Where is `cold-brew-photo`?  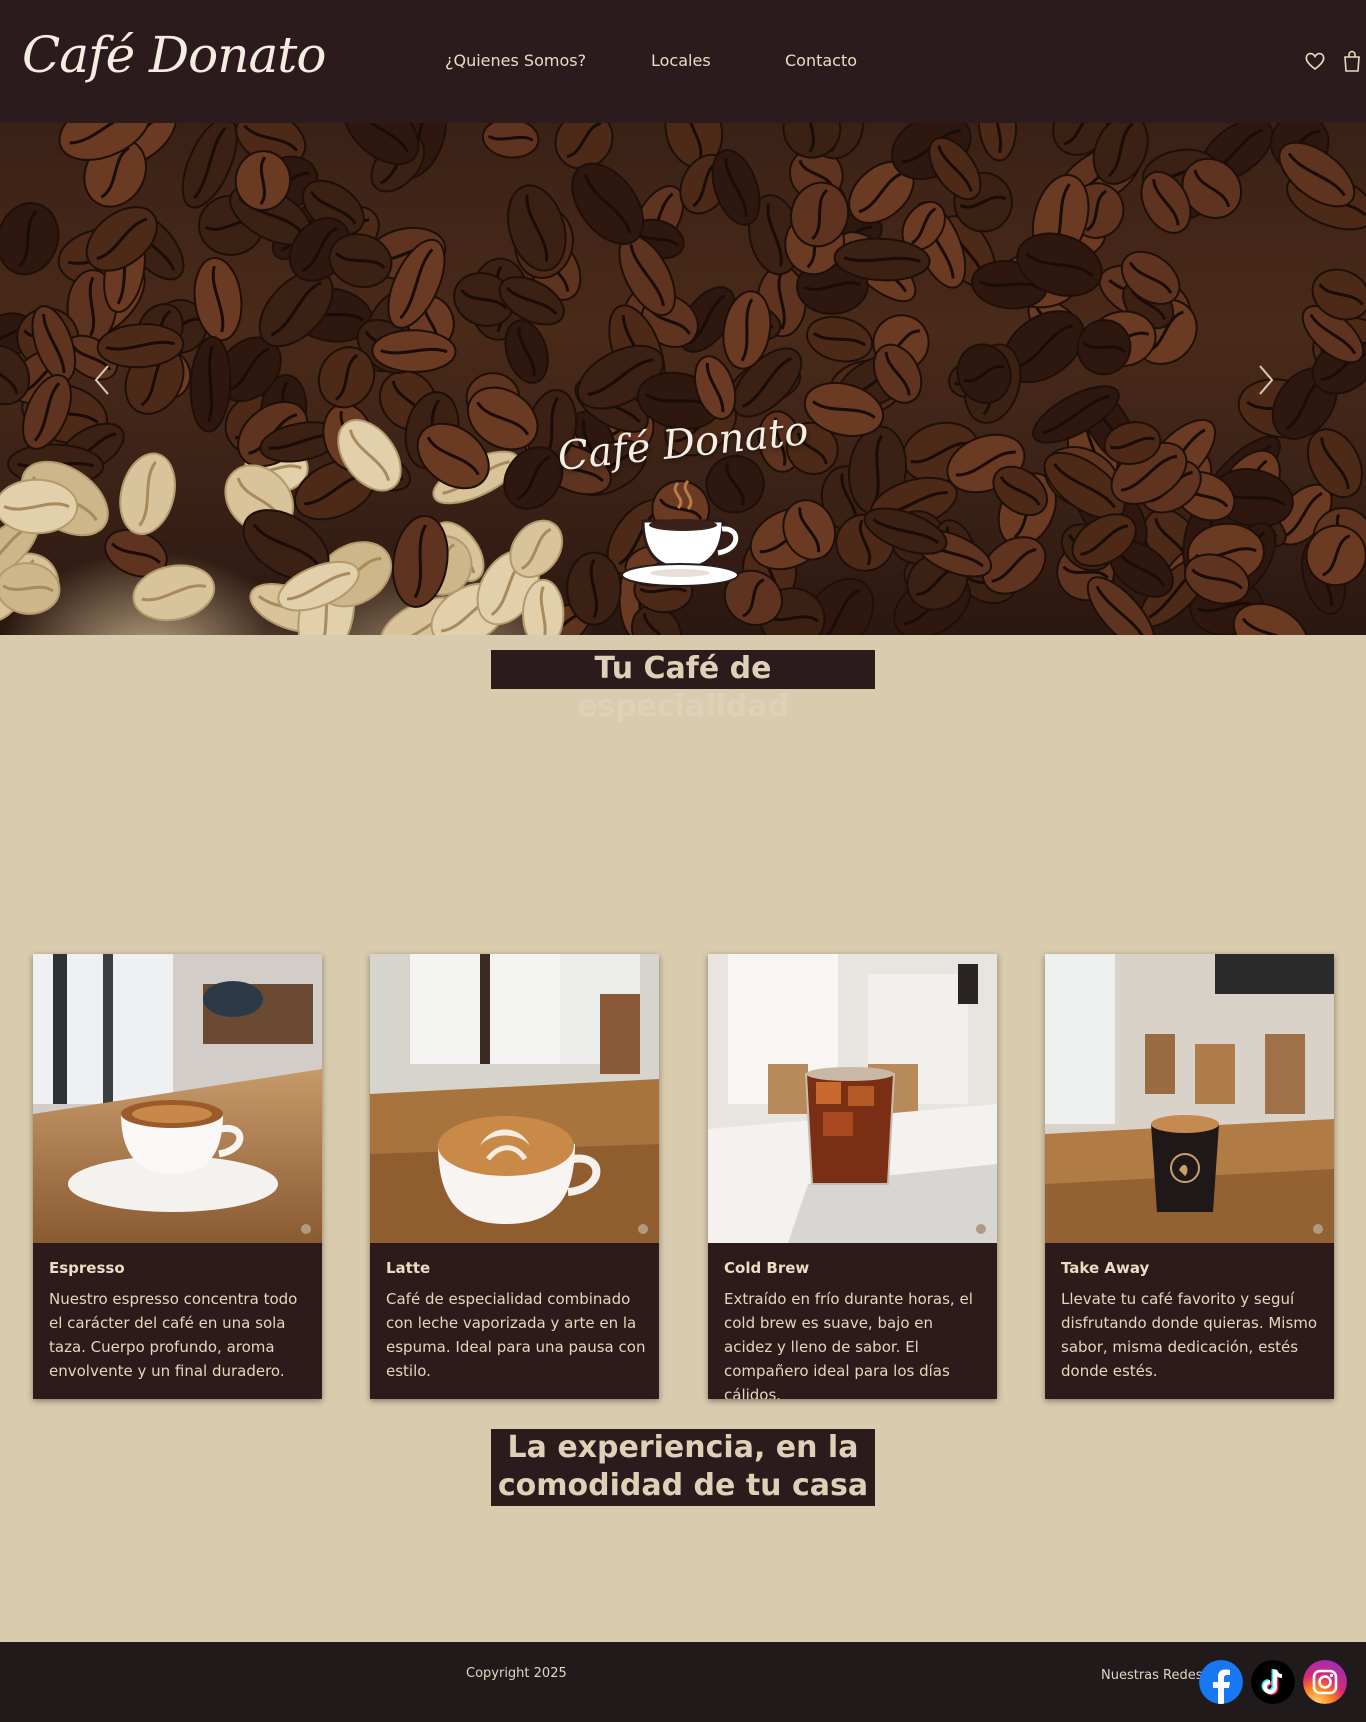 cold-brew-photo is located at coordinates (852, 1098).